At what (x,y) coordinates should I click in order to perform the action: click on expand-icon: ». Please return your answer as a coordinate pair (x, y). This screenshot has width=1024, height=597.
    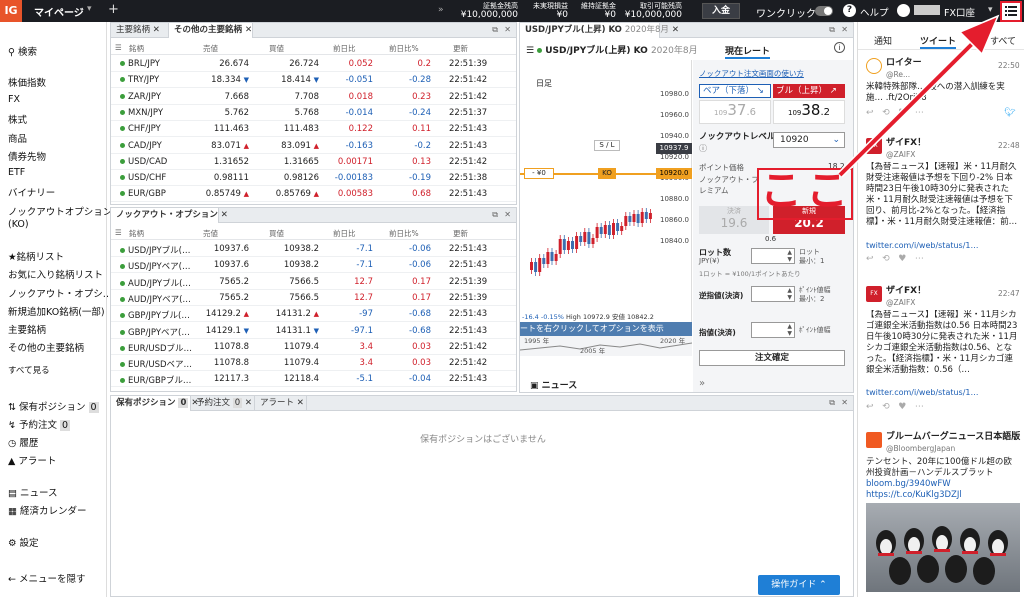
    Looking at the image, I should click on (702, 383).